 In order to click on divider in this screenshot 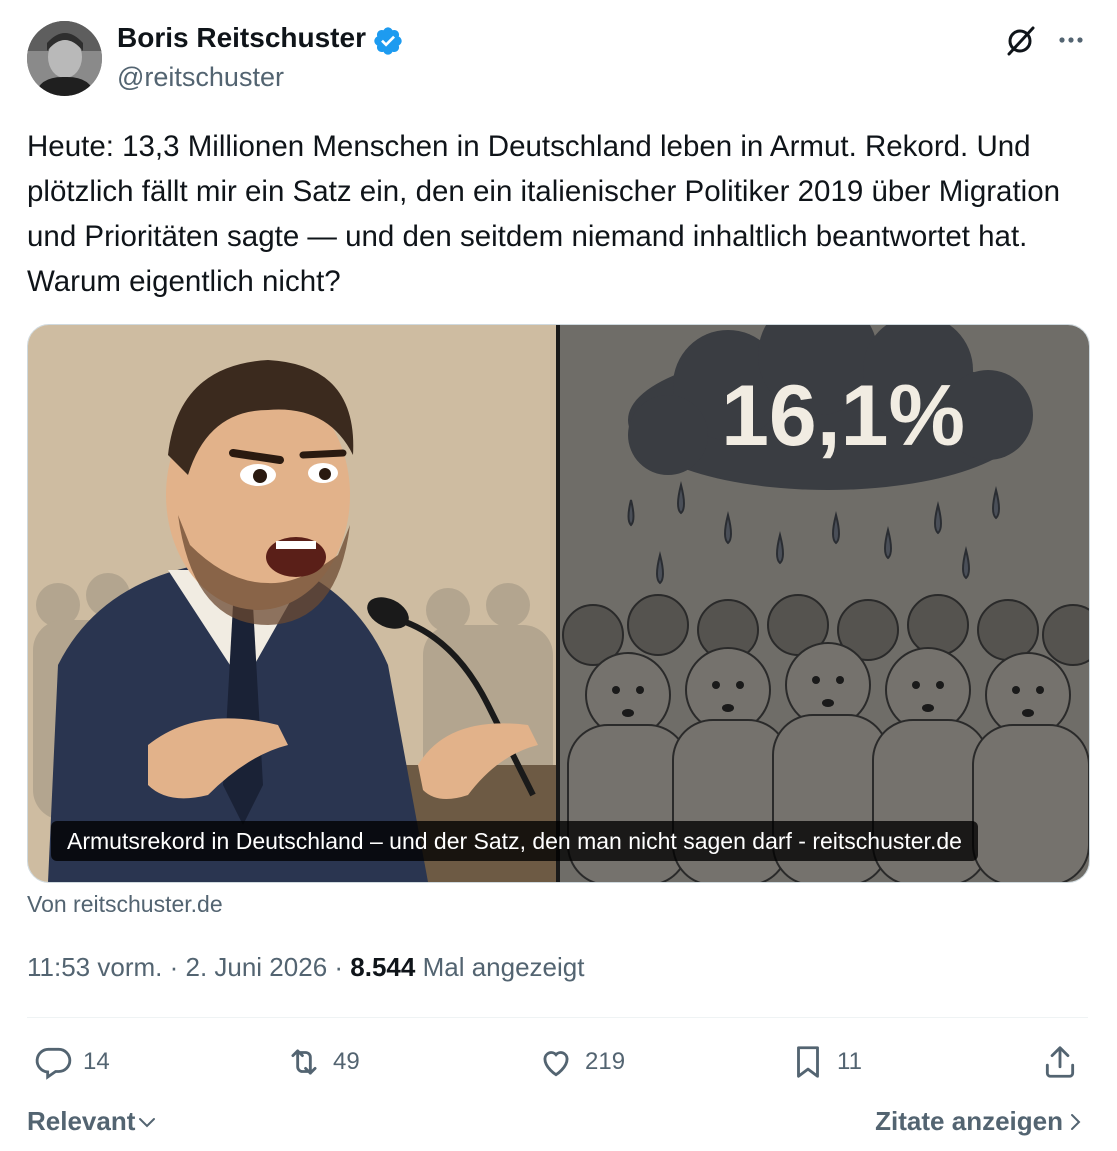, I will do `click(557, 1017)`.